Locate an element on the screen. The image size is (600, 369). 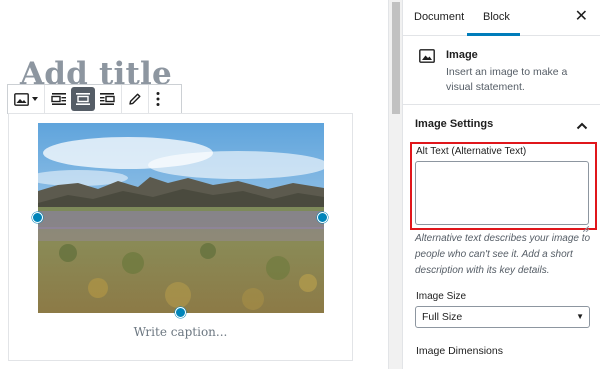
image-size-value: Full Size is located at coordinates (442, 317).